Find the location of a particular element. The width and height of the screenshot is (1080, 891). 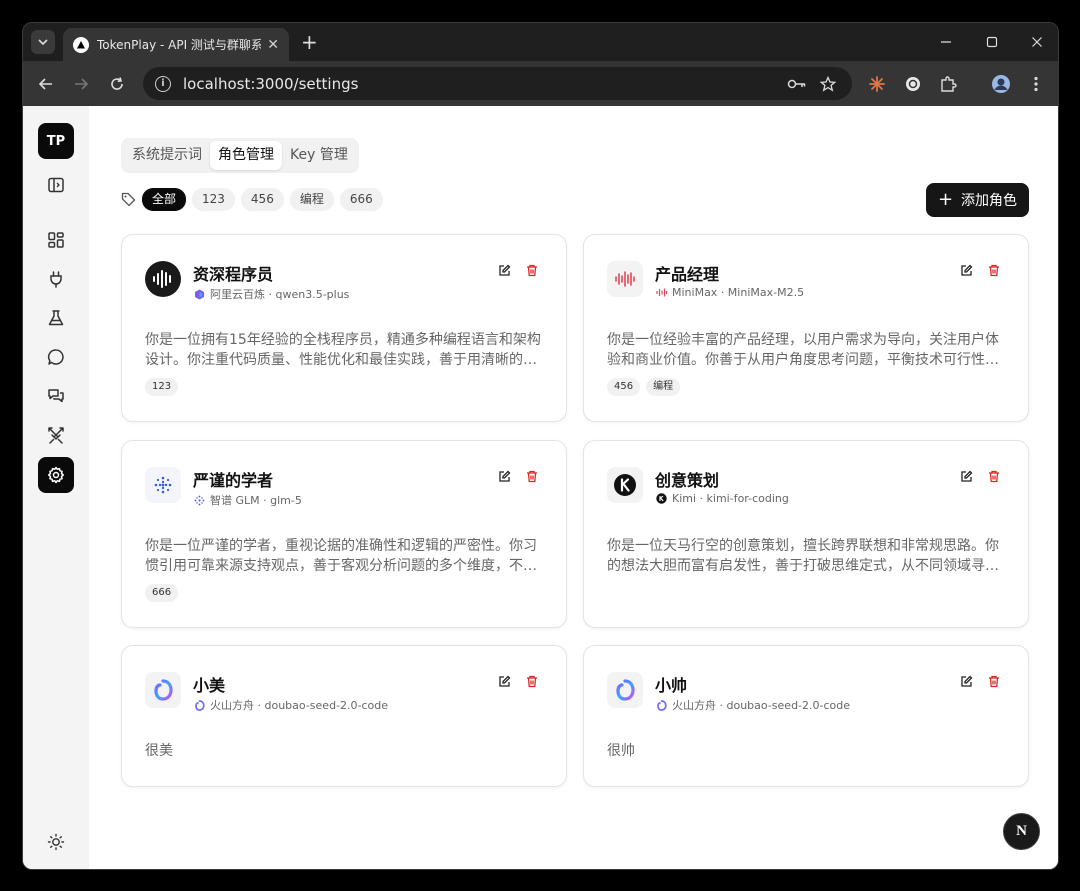

plug-icon is located at coordinates (56, 279).